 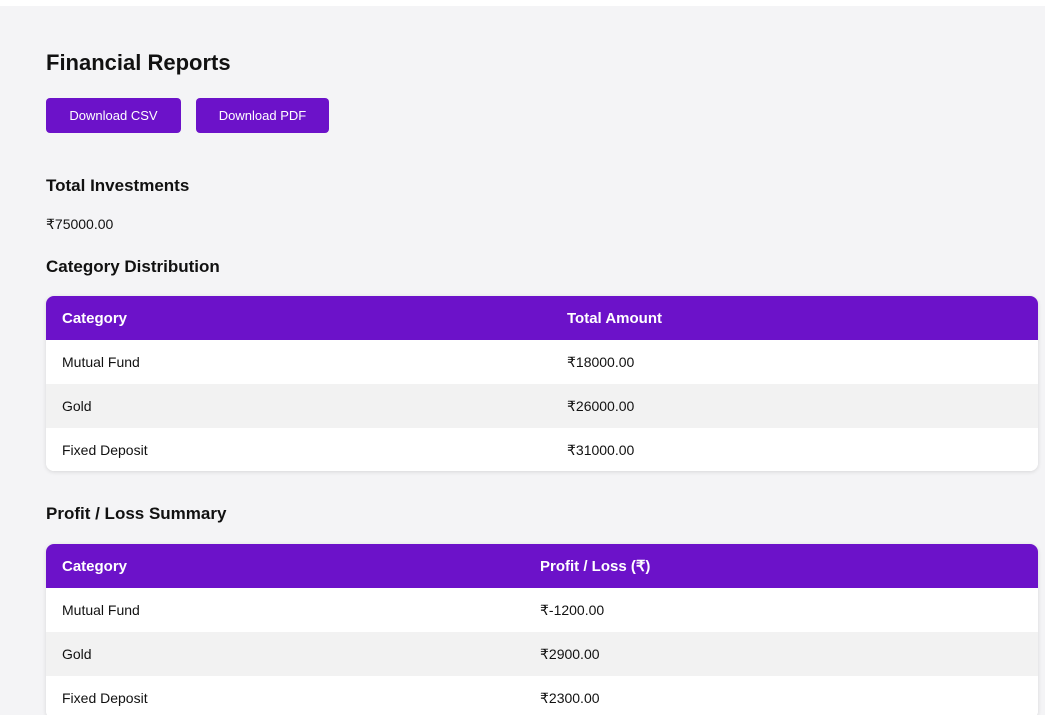 What do you see at coordinates (794, 318) in the screenshot?
I see `column-header-total-amount: Total Amount` at bounding box center [794, 318].